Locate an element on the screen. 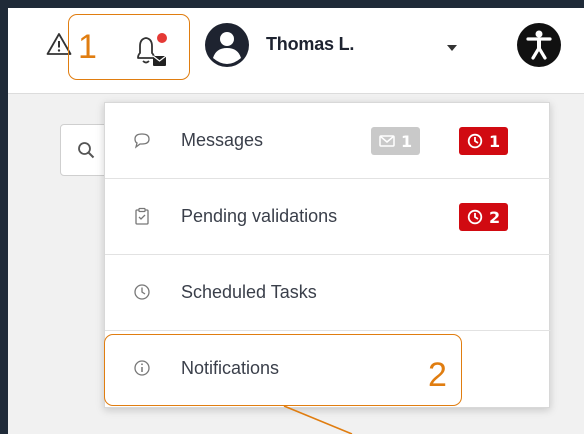 Image resolution: width=584 pixels, height=434 pixels. callout-number-2: 2 is located at coordinates (437, 375).